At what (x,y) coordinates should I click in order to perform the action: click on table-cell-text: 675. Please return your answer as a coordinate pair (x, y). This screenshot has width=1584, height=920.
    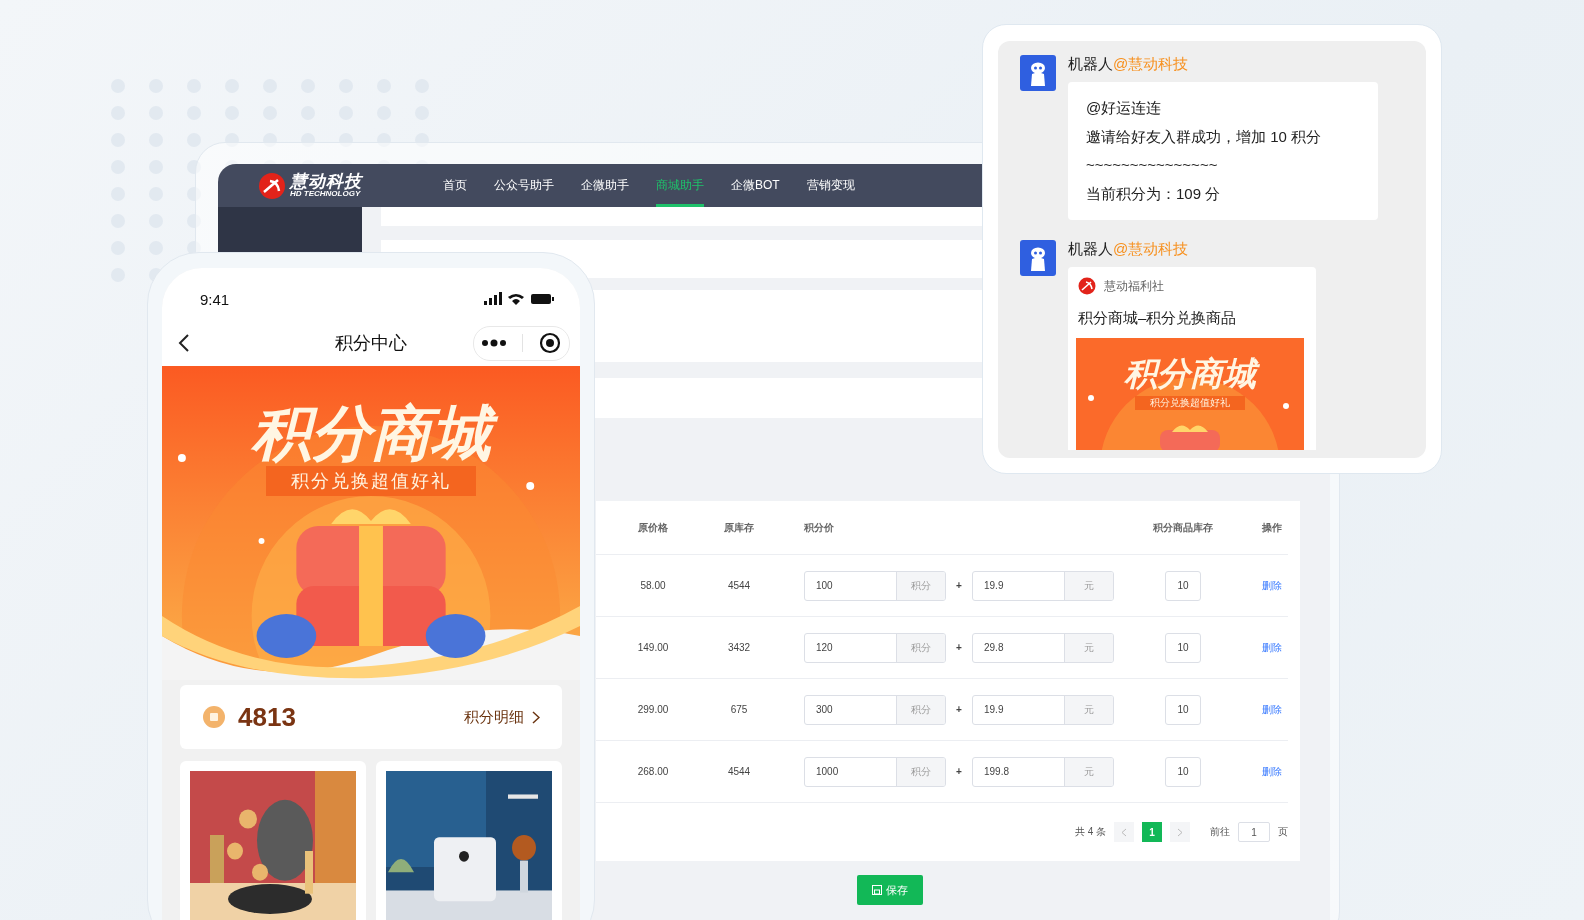
    Looking at the image, I should click on (739, 709).